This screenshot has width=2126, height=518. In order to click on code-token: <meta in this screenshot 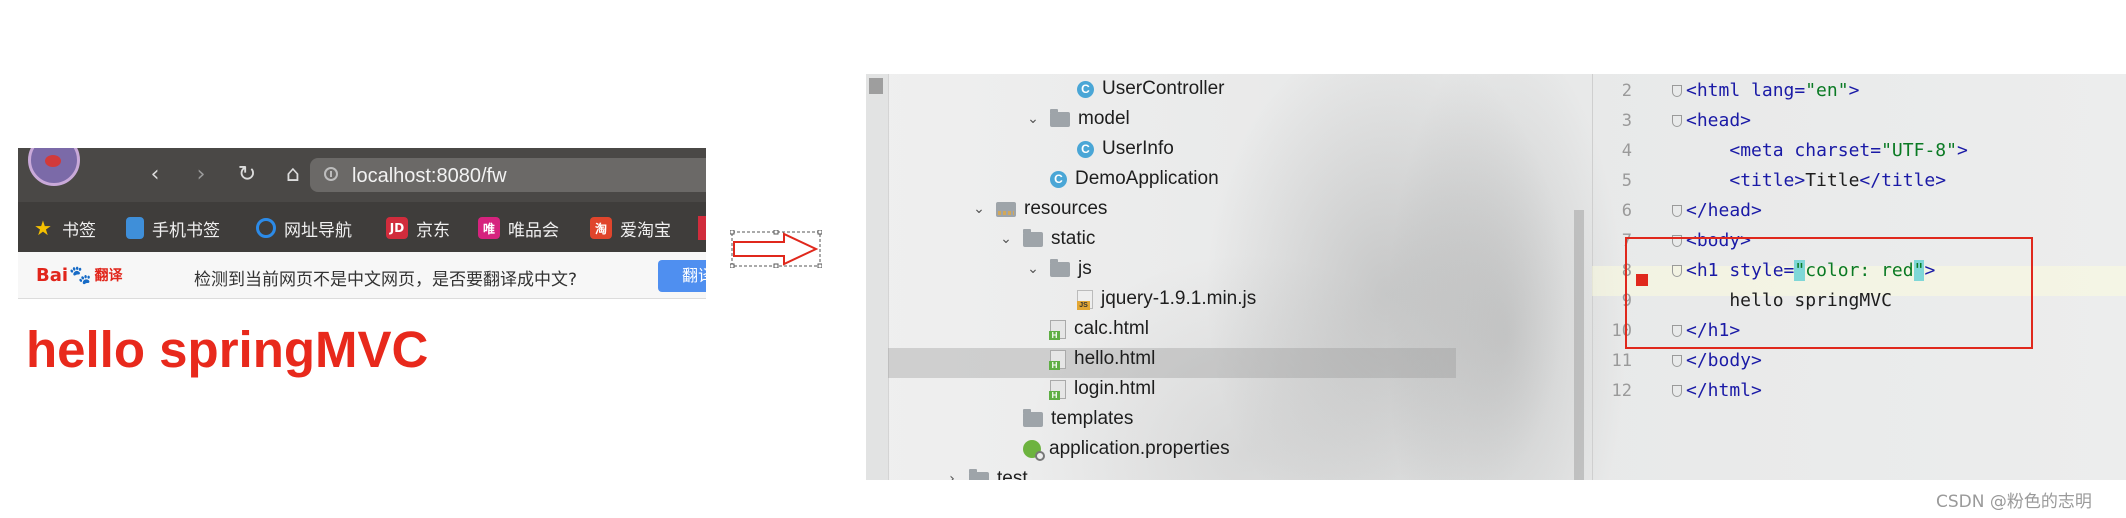, I will do `click(1762, 150)`.